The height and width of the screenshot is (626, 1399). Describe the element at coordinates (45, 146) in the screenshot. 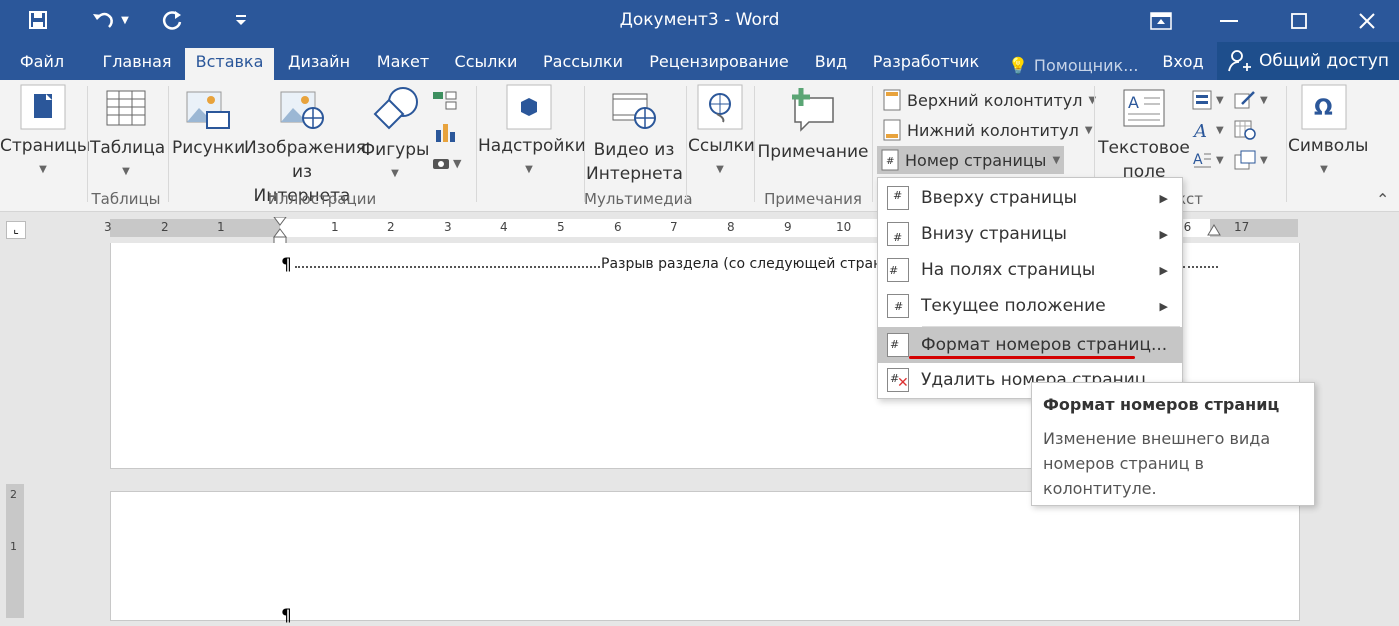

I see `pages-label: Страницы` at that location.